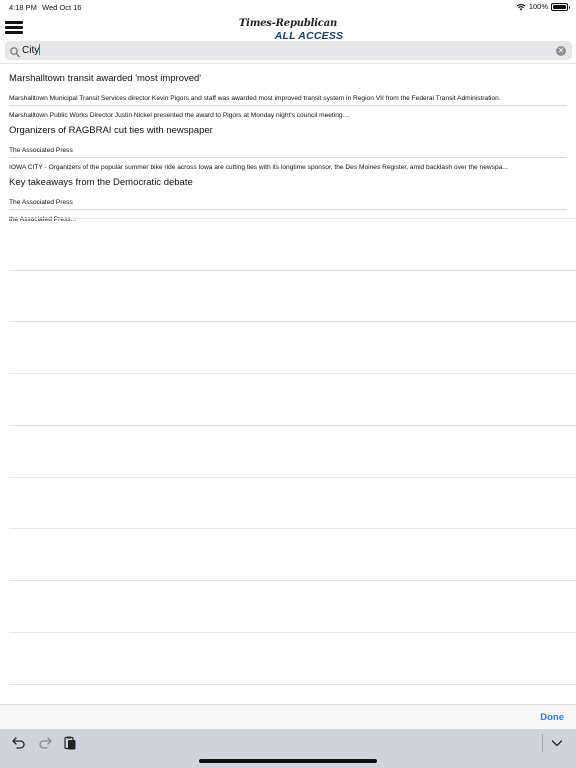 The width and height of the screenshot is (576, 768). I want to click on result-title: Key takeaways from the Democratic debate, so click(101, 182).